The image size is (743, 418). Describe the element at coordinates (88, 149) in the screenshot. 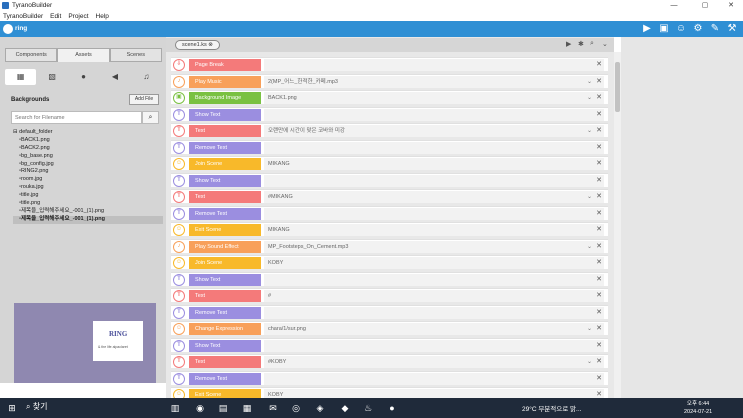

I see `tree-file: ▫BACK2.png` at that location.